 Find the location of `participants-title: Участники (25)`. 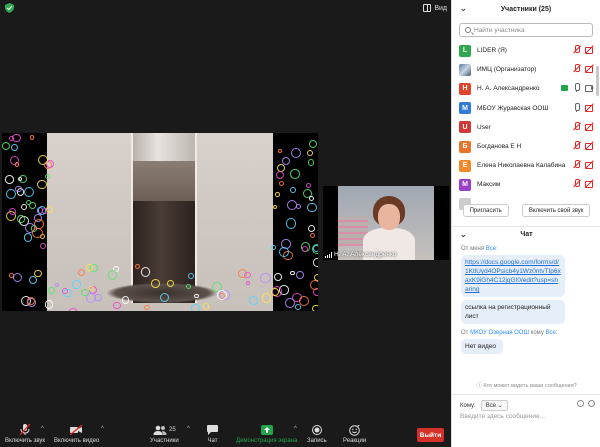

participants-title: Участники (25) is located at coordinates (526, 9).